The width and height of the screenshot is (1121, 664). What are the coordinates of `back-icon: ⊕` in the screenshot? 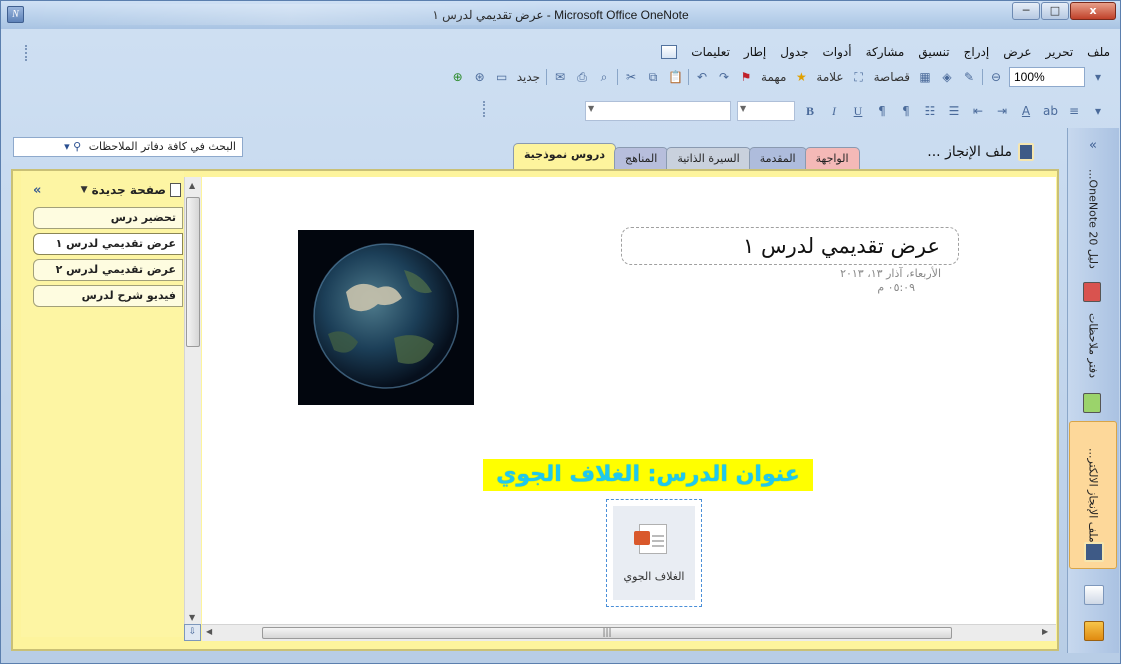 It's located at (458, 77).